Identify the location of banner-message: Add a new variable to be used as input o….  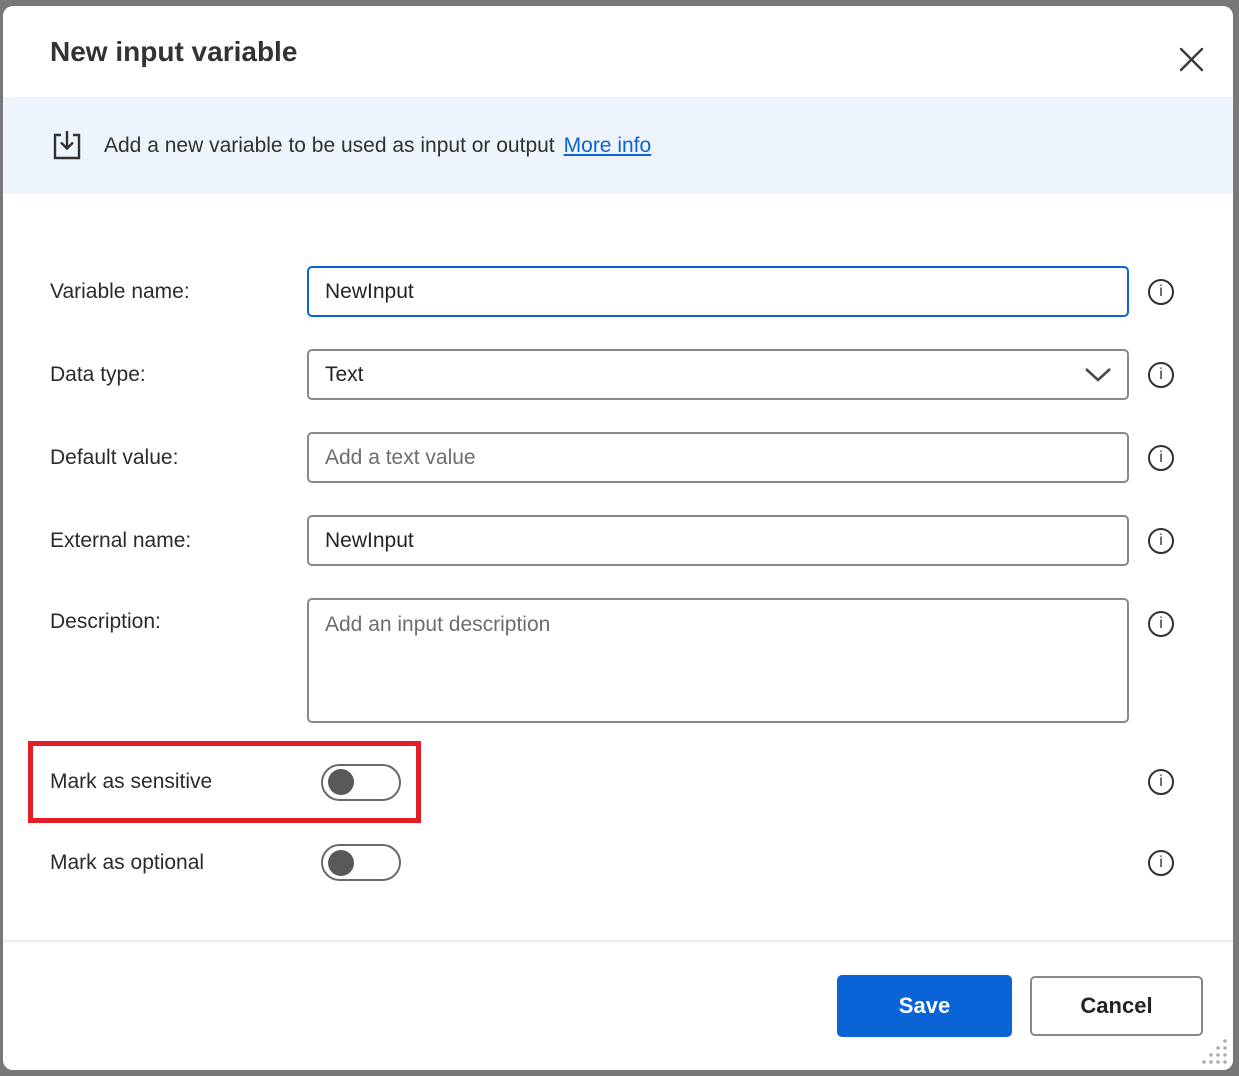
(329, 145).